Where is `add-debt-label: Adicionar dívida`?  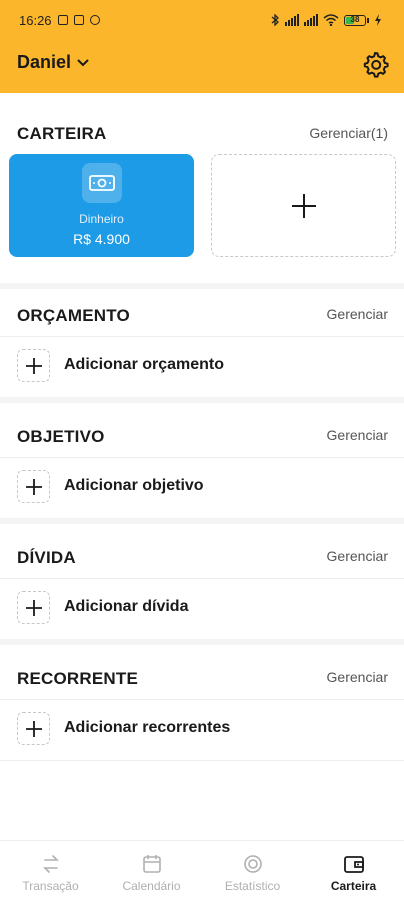 add-debt-label: Adicionar dívida is located at coordinates (126, 606).